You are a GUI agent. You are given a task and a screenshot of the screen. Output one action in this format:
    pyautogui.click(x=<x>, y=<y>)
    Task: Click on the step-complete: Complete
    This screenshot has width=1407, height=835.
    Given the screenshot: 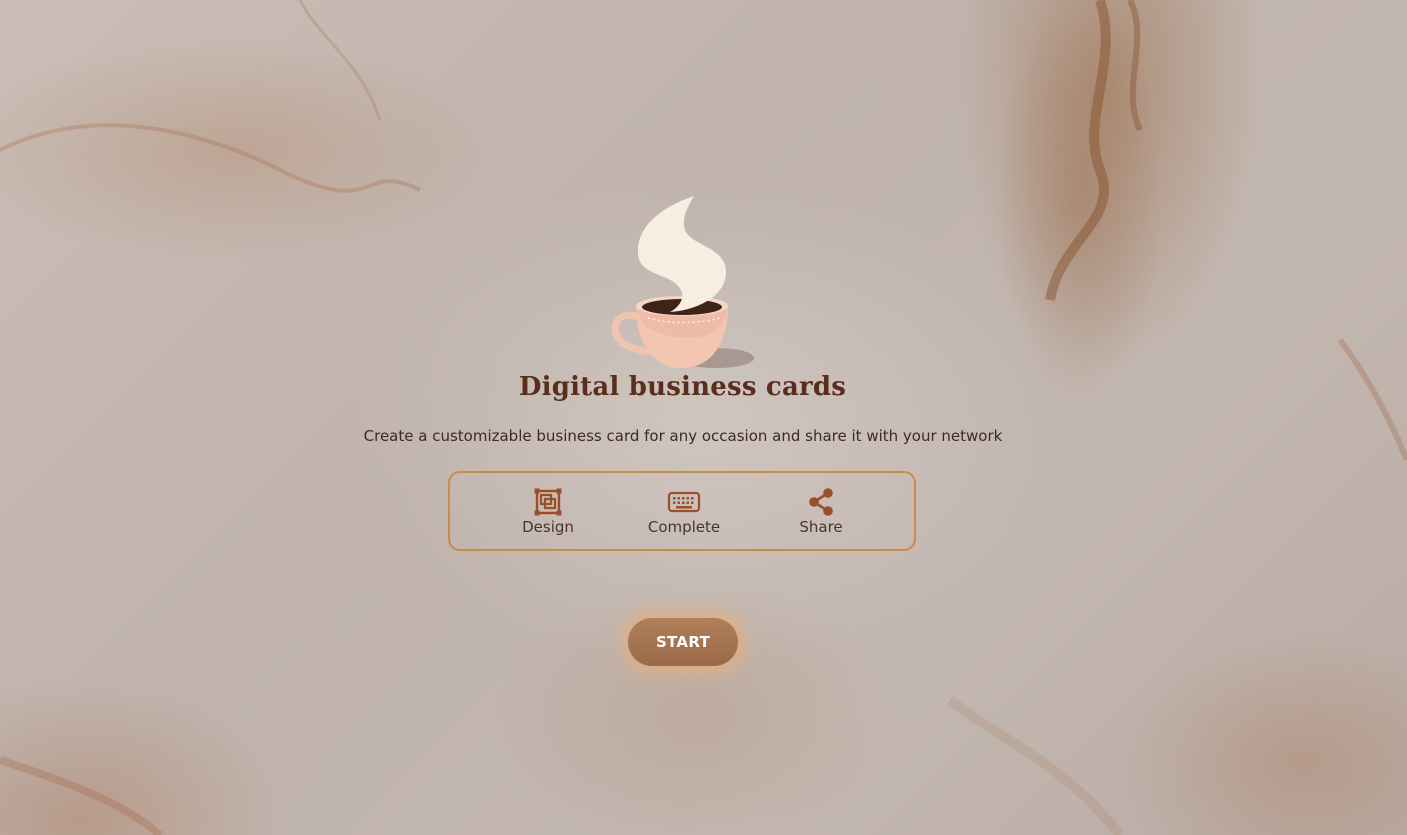 What is the action you would take?
    pyautogui.click(x=684, y=511)
    